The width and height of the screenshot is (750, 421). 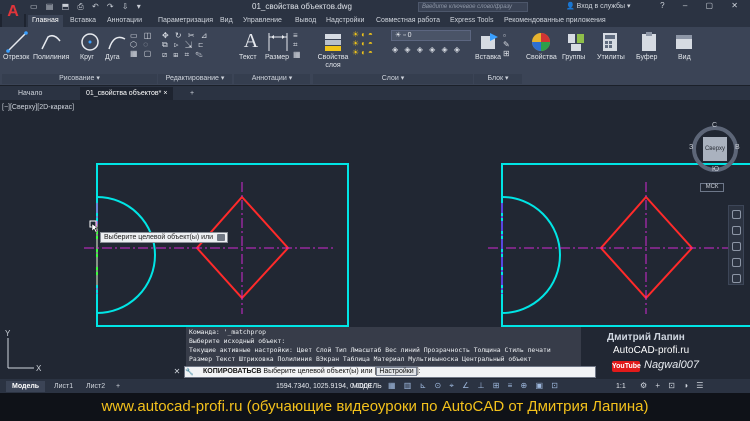 What do you see at coordinates (87, 57) in the screenshot?
I see `circle-tool-label: Круг` at bounding box center [87, 57].